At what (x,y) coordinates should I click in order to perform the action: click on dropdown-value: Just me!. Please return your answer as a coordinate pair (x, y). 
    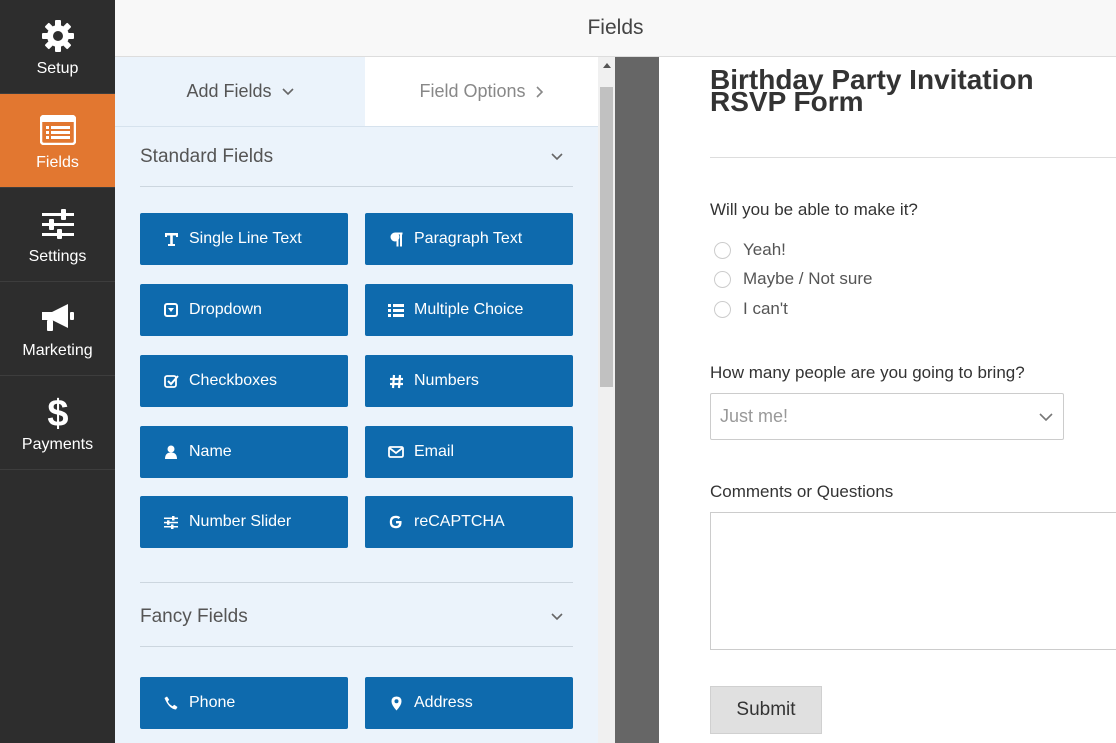
    Looking at the image, I should click on (754, 416).